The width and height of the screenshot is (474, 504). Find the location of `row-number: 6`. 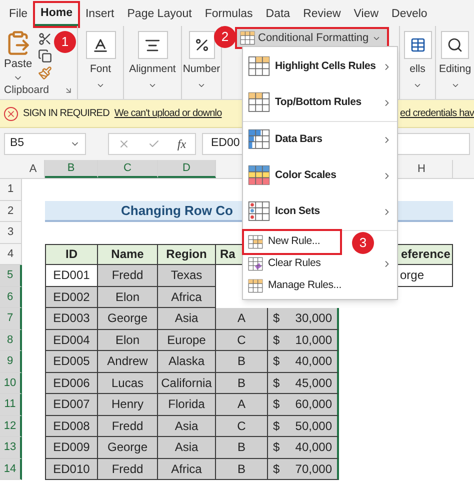

row-number: 6 is located at coordinates (11, 297).